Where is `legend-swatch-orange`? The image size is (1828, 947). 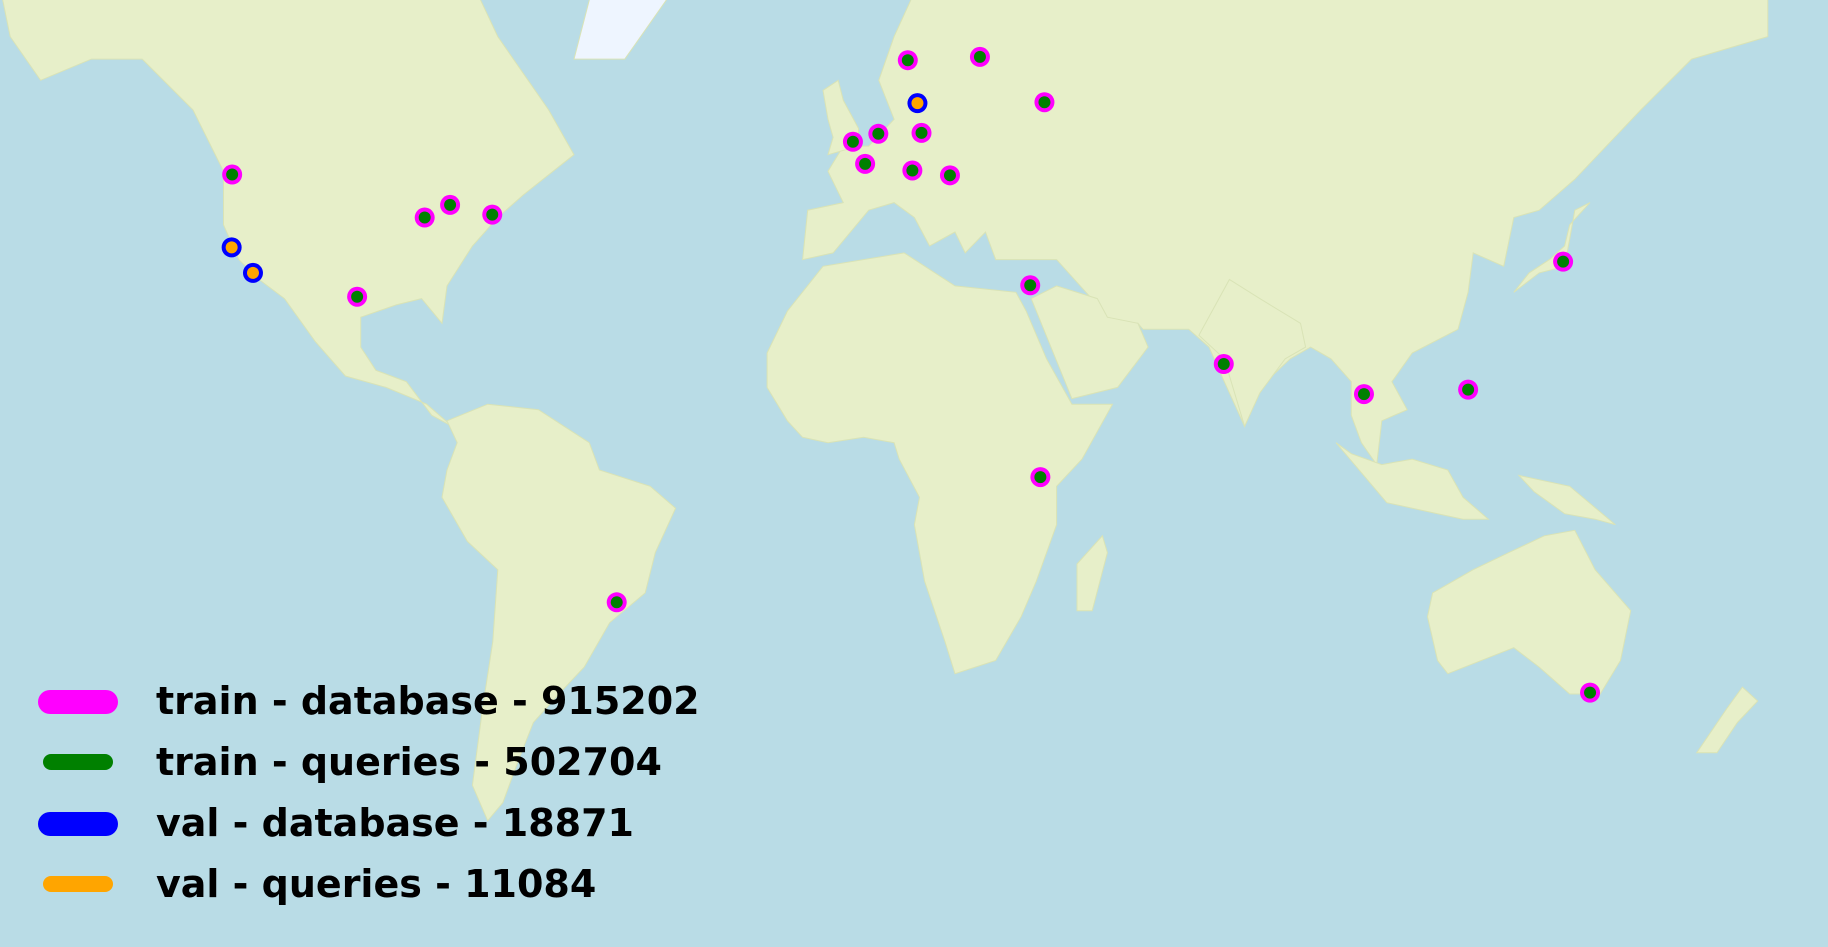 legend-swatch-orange is located at coordinates (78, 884).